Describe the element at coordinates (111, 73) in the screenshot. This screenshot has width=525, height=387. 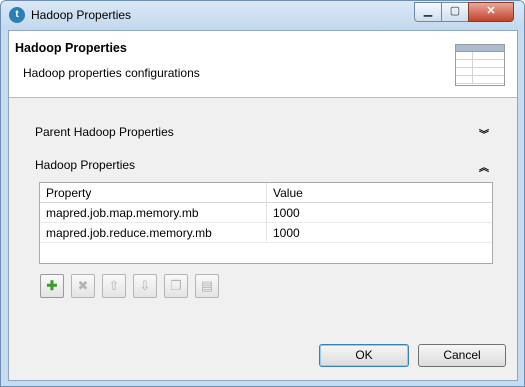
I see `header-subtitle: Hadoop properties configurations` at that location.